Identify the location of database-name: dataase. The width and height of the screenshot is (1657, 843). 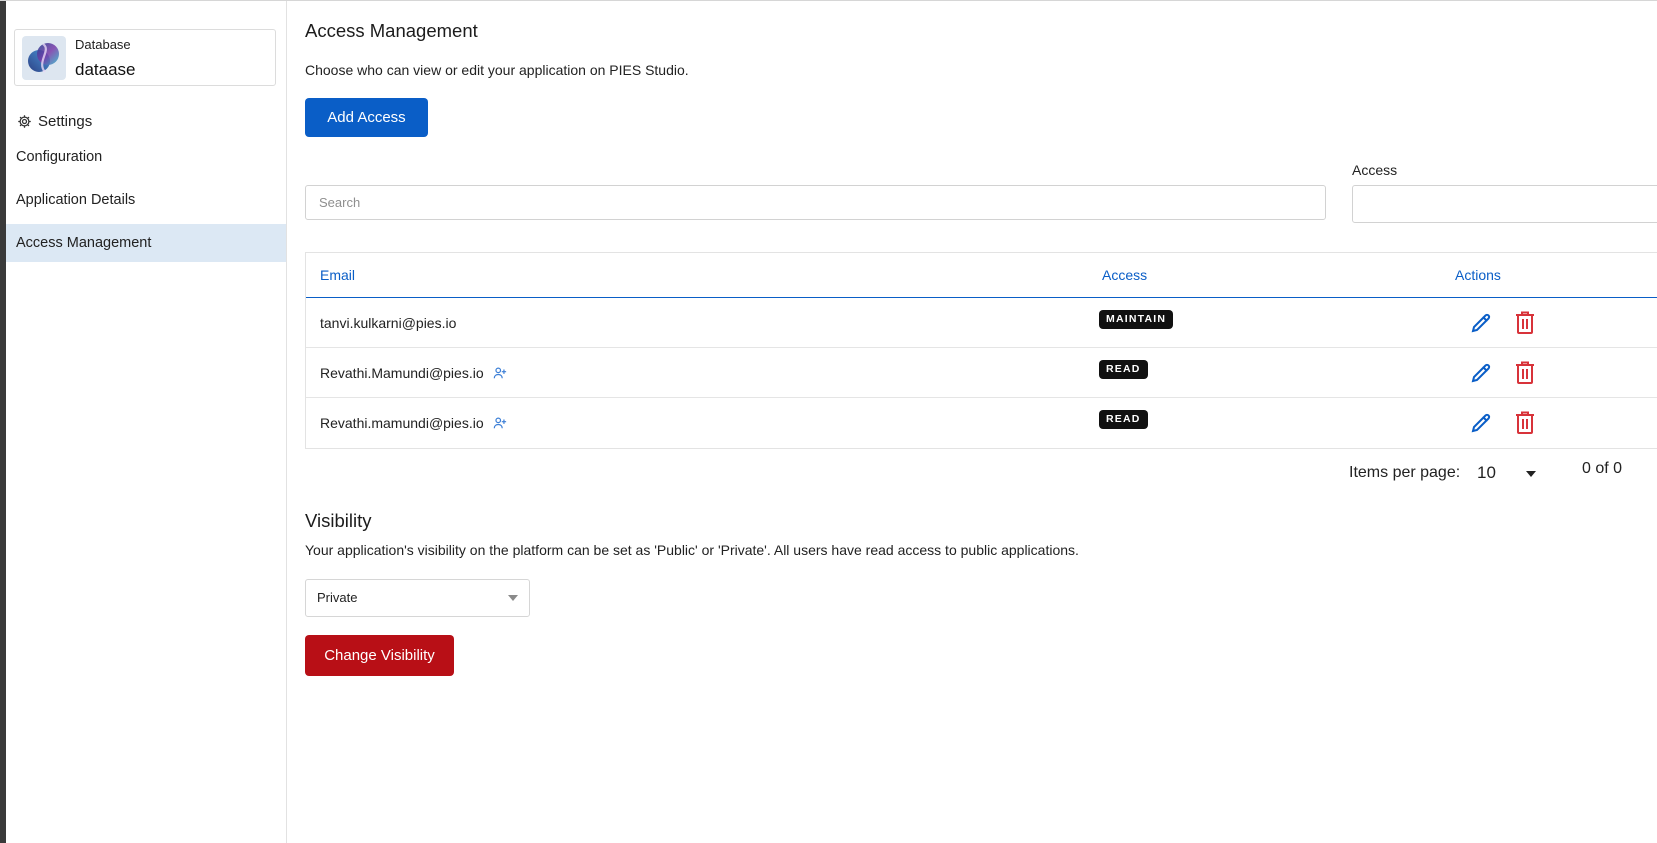
(105, 69).